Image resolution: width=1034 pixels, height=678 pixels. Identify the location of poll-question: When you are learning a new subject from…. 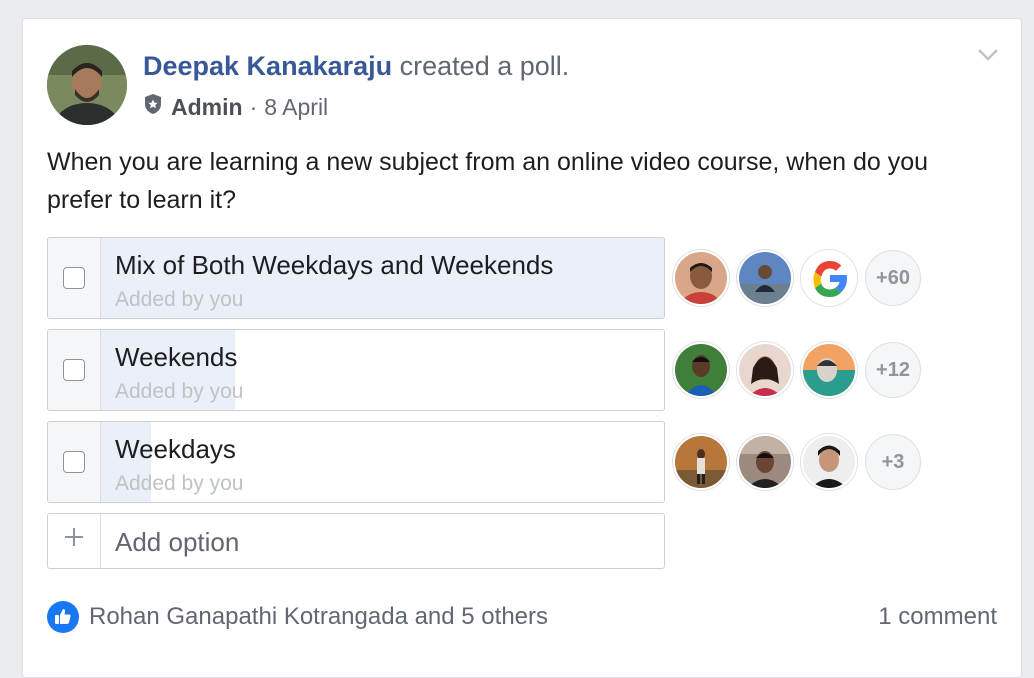
(488, 181).